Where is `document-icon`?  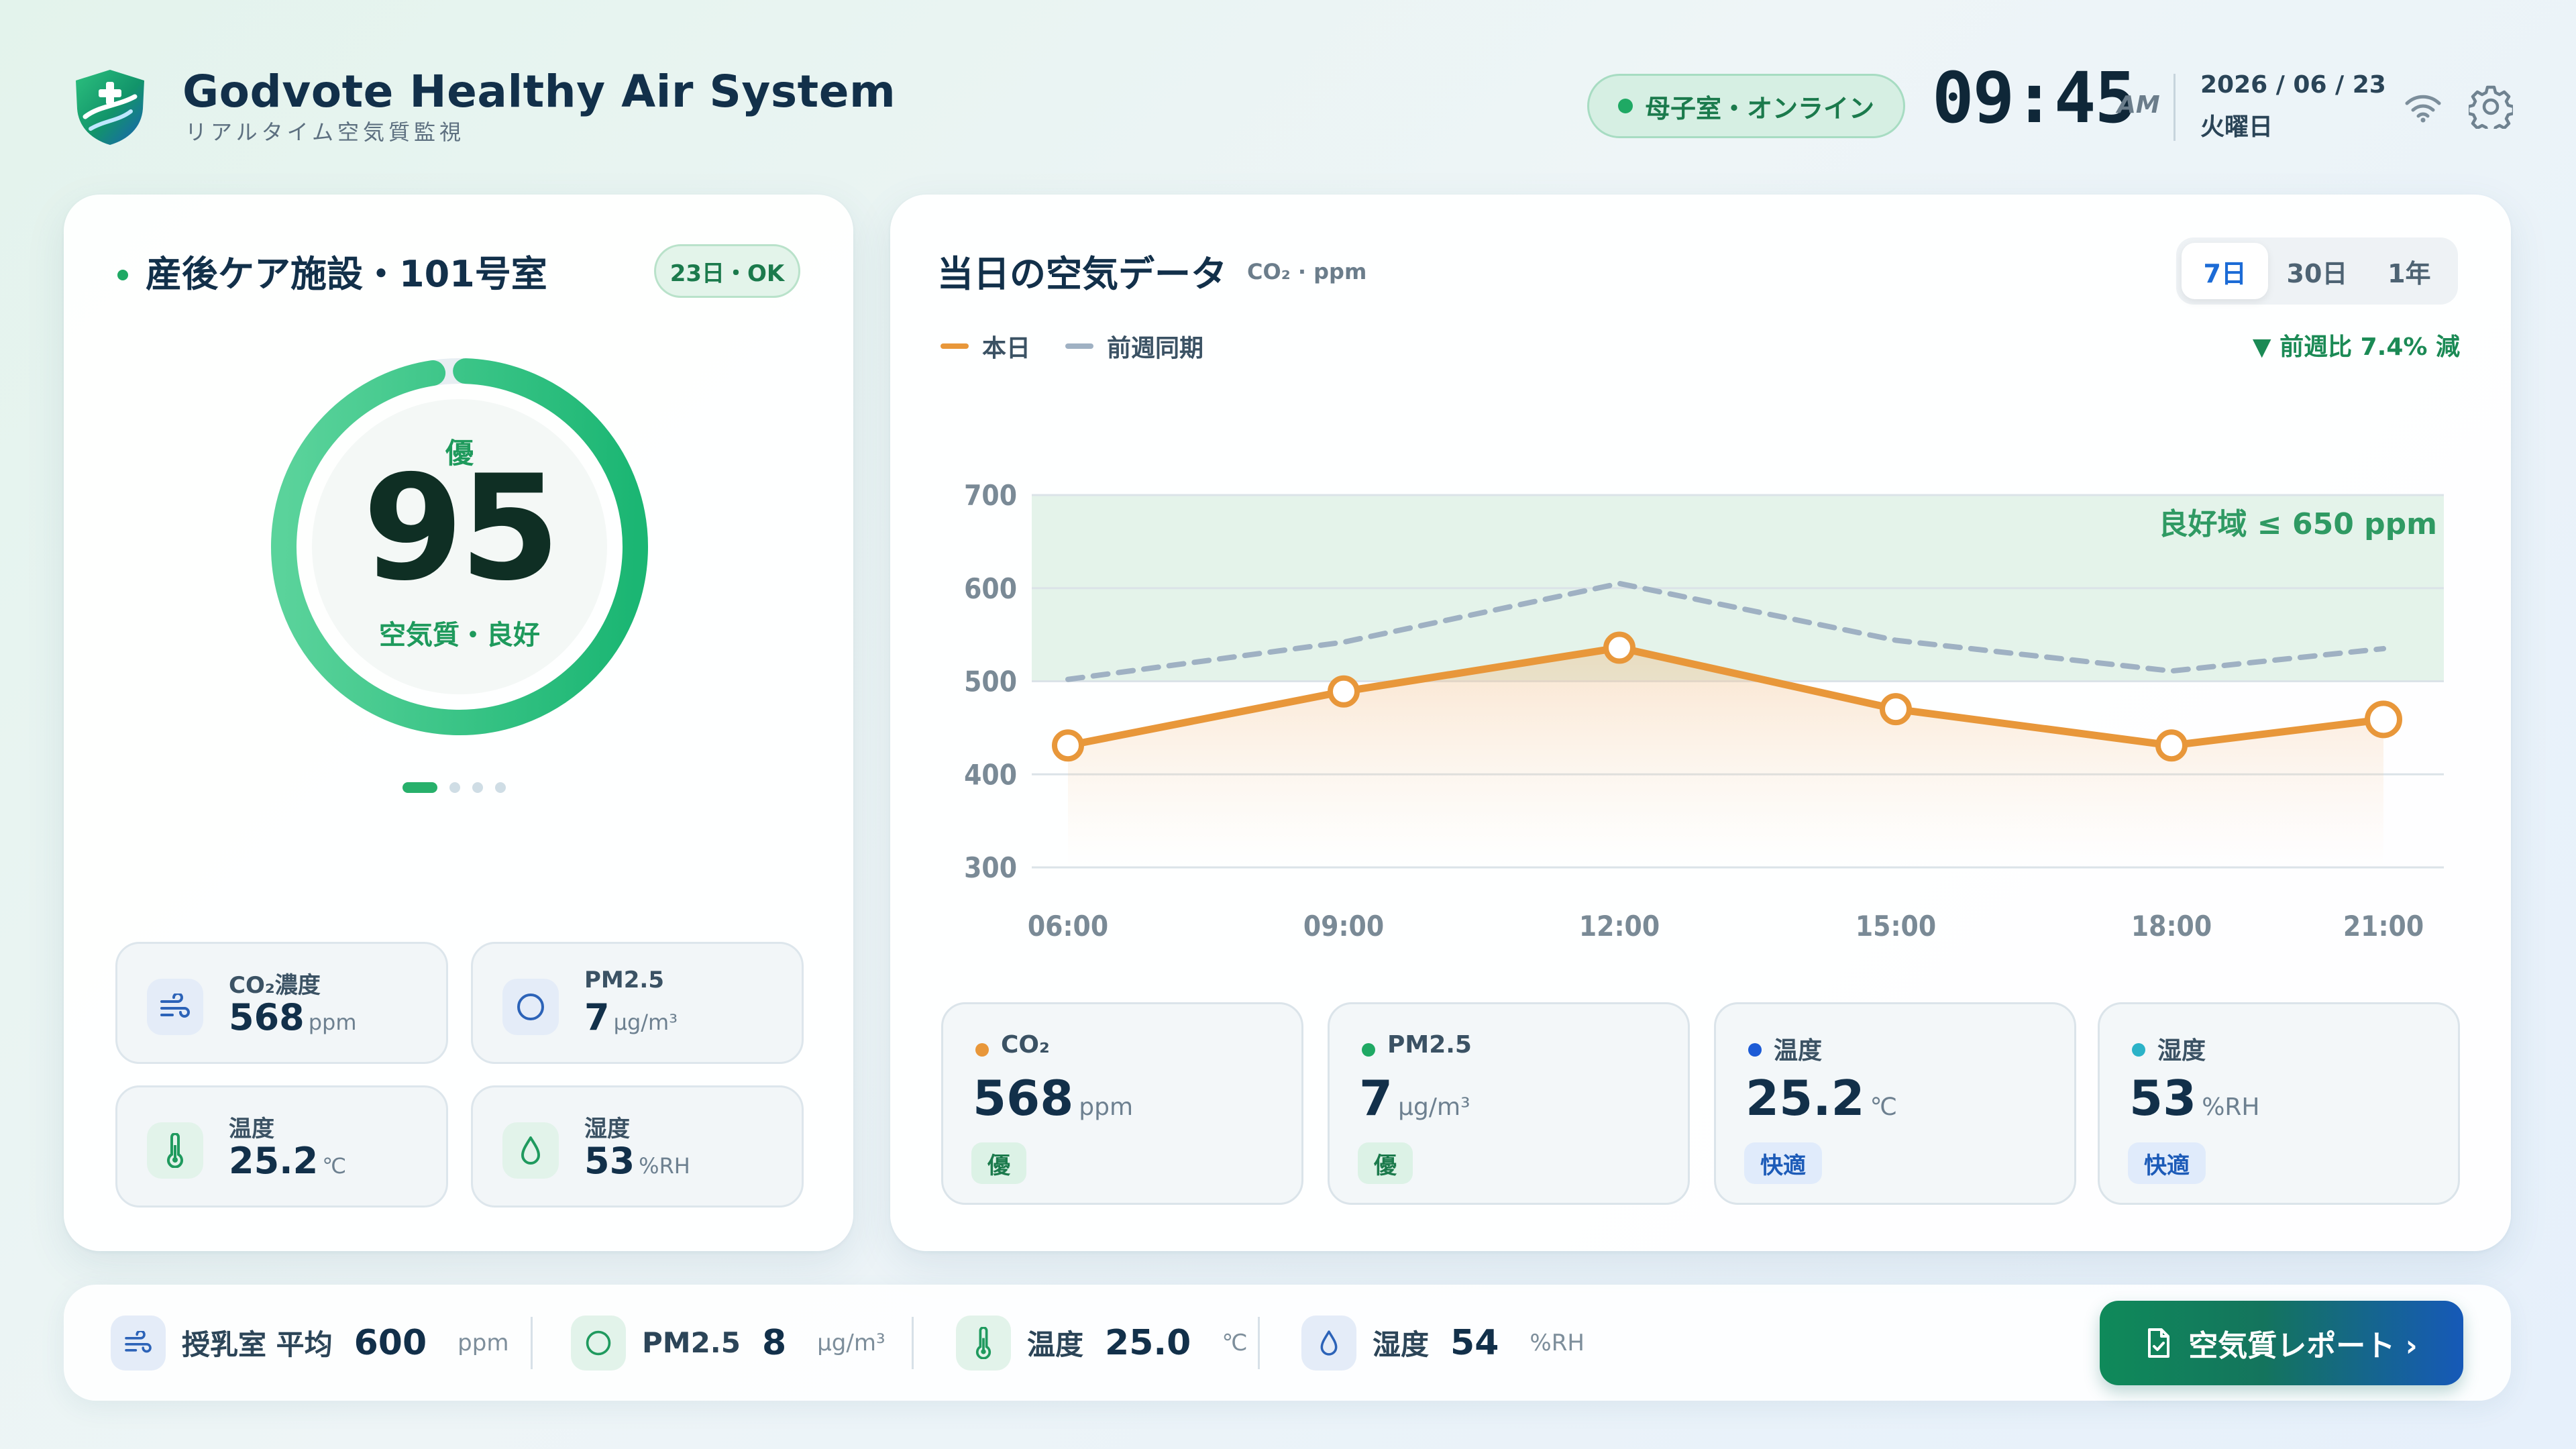
document-icon is located at coordinates (2159, 1343).